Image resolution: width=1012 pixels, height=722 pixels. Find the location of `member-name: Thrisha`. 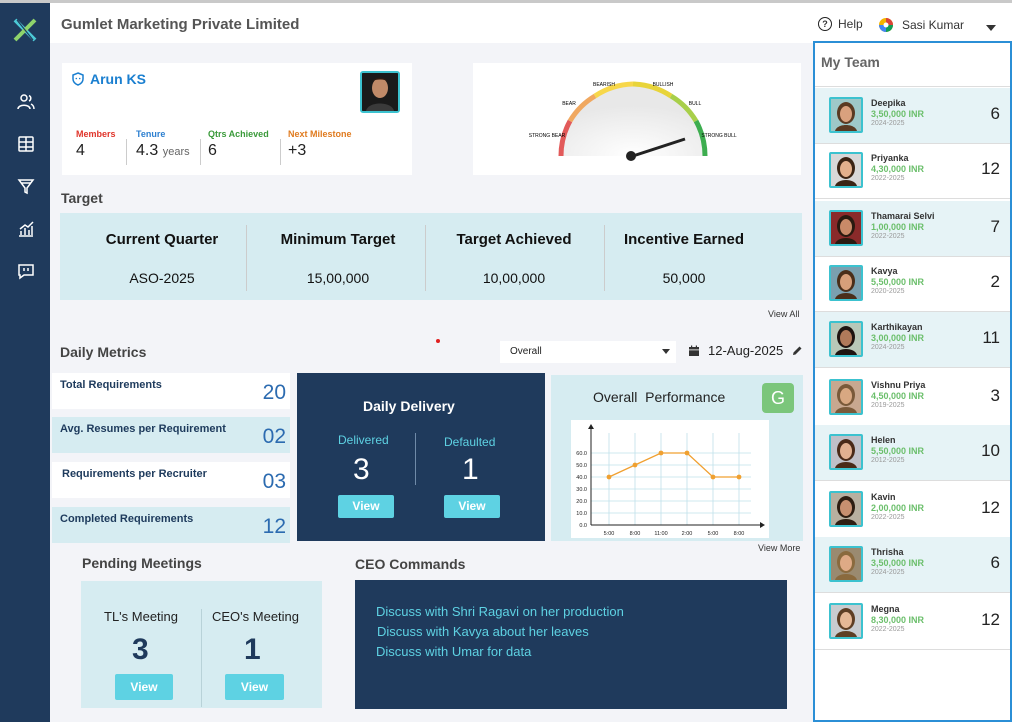

member-name: Thrisha is located at coordinates (887, 552).